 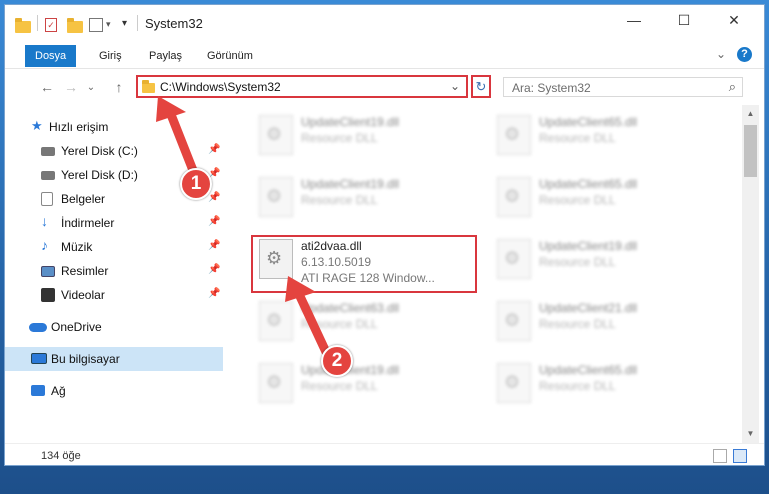 I want to click on step-badge-2: 2, so click(x=337, y=361).